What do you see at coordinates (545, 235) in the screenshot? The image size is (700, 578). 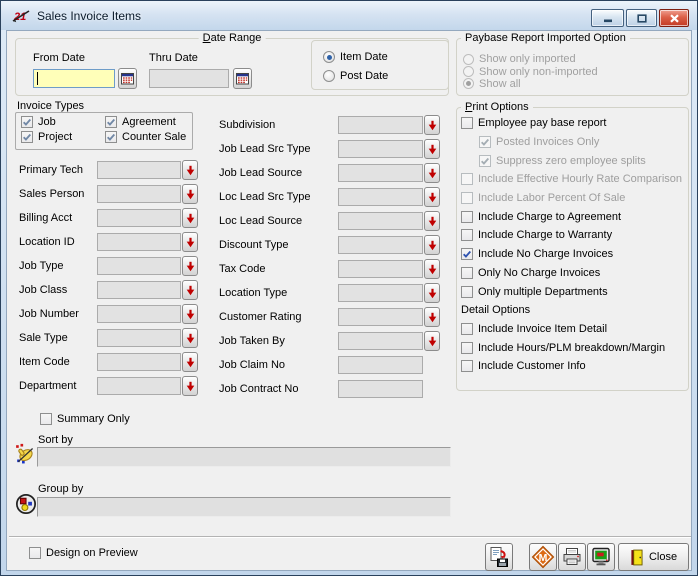 I see `checkbox-label: Include Charge to Warranty` at bounding box center [545, 235].